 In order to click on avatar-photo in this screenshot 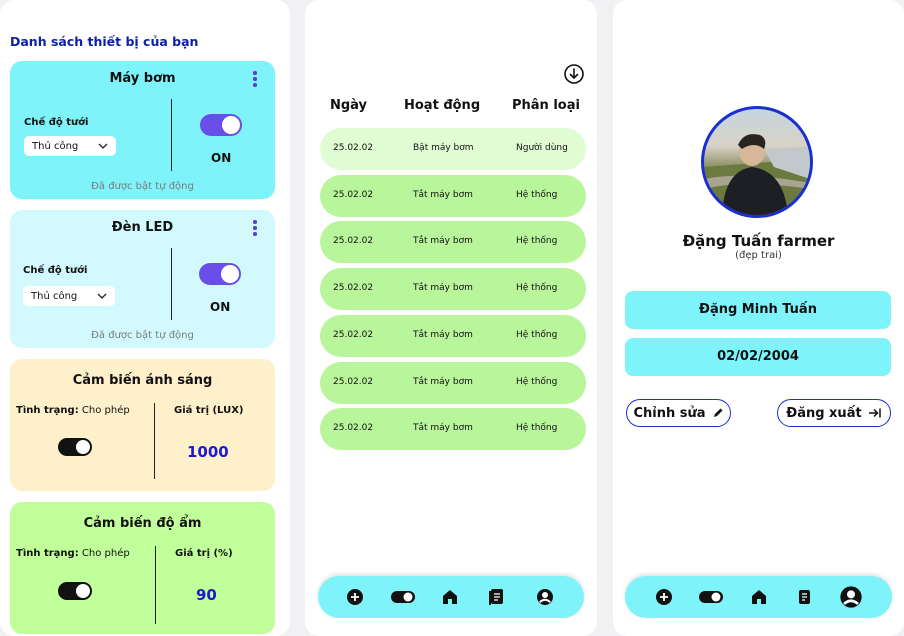, I will do `click(757, 174)`.